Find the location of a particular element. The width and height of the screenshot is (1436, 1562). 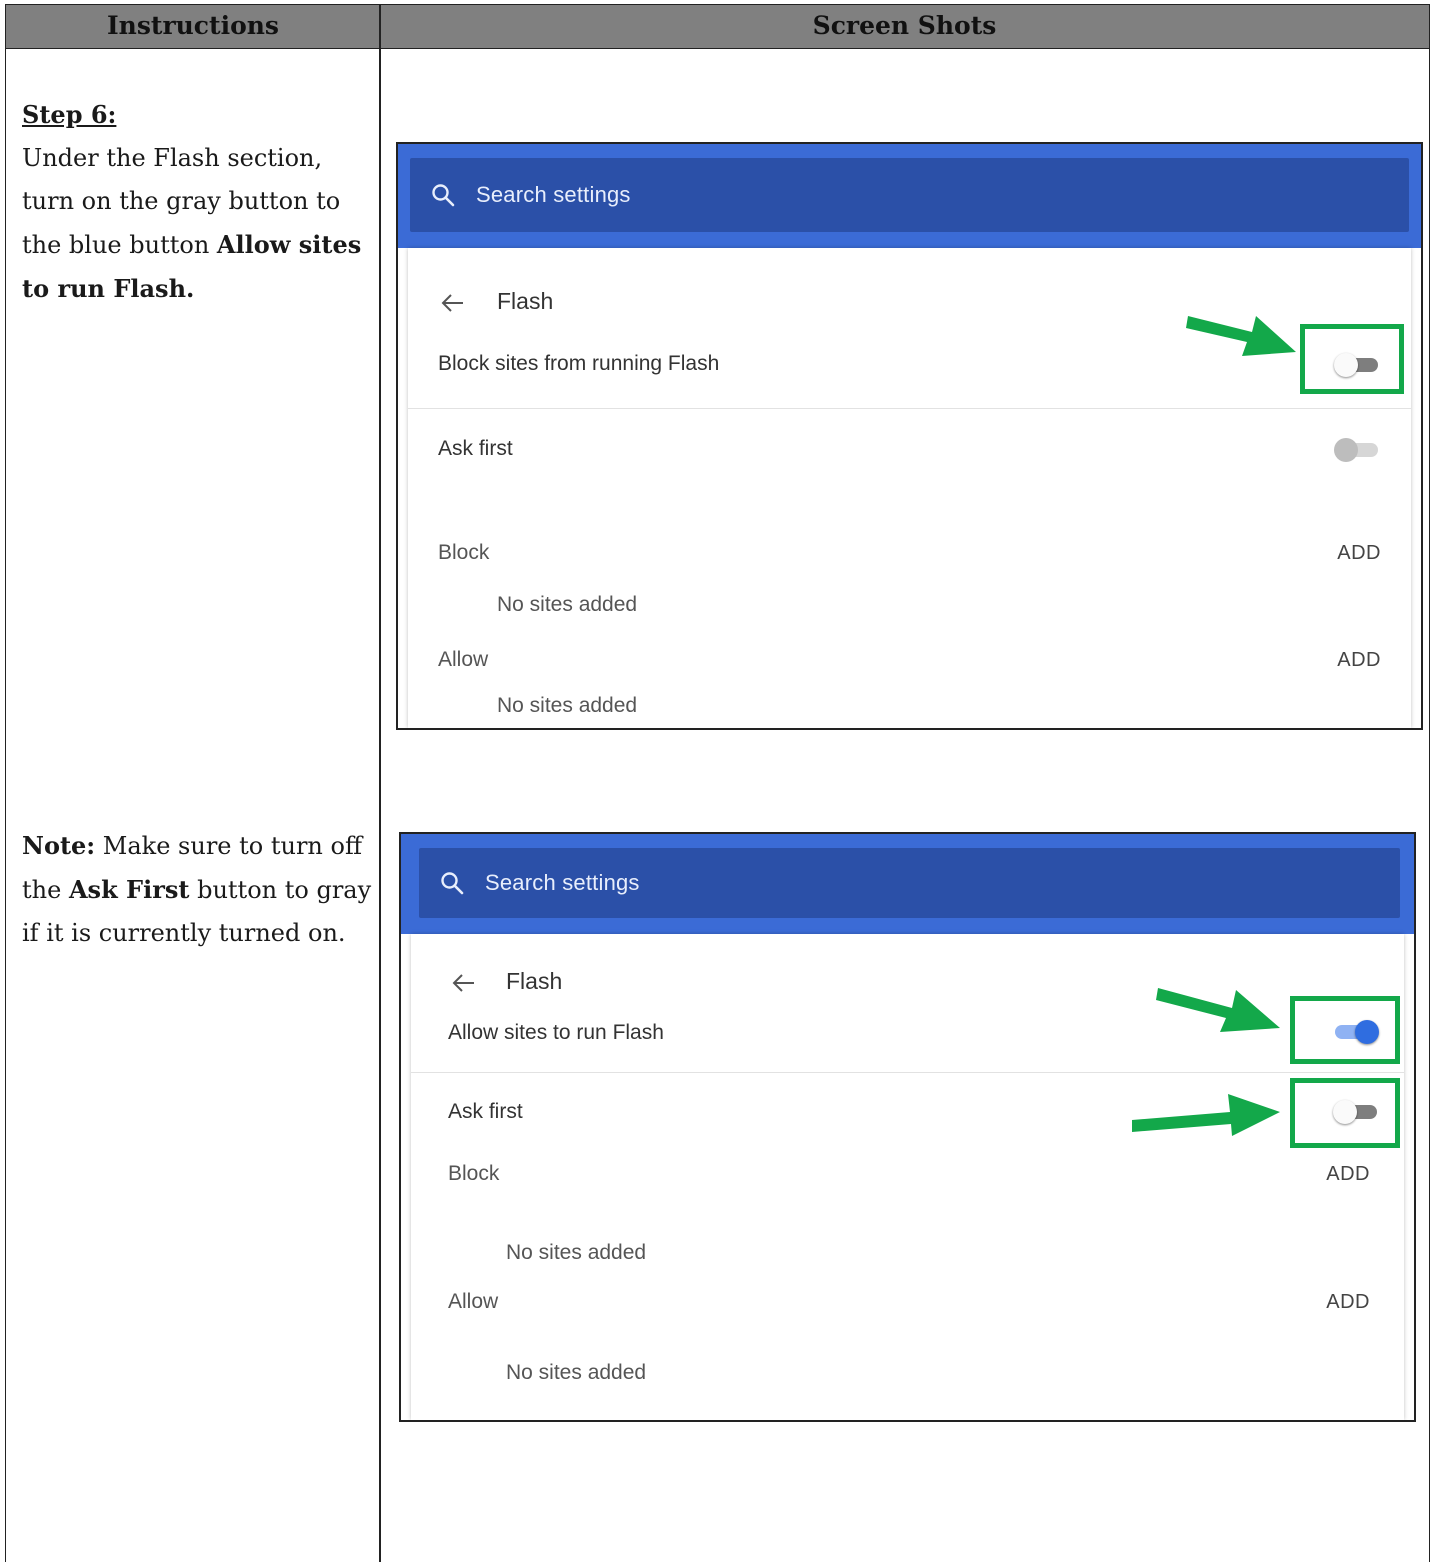

allow-flash-label: Allow sites to run Flash is located at coordinates (556, 1032).